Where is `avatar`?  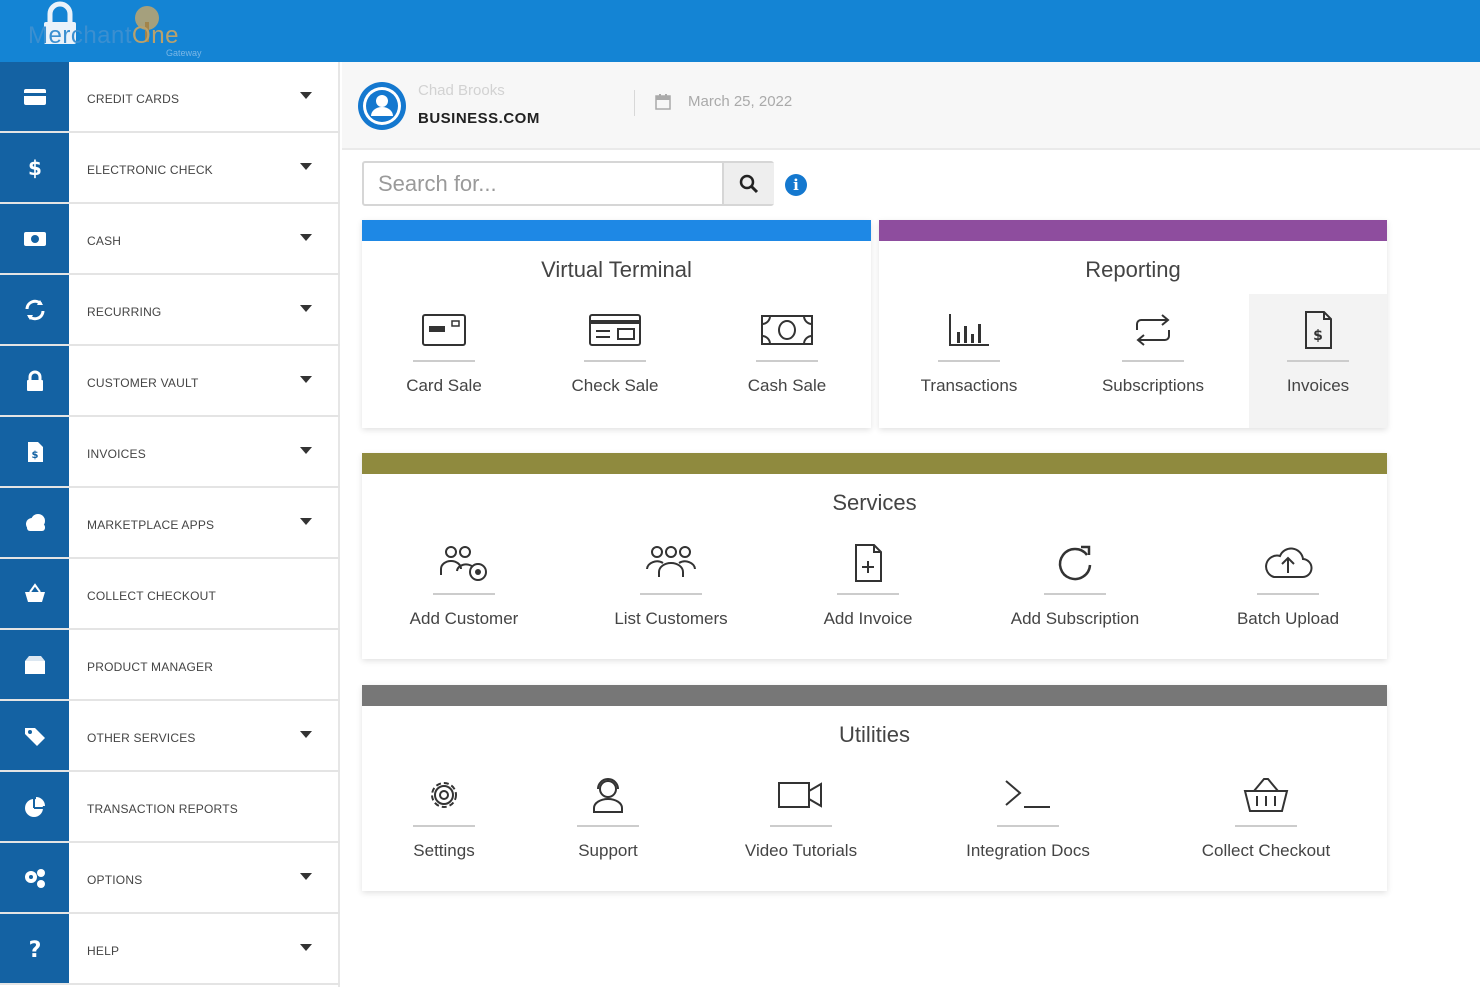
avatar is located at coordinates (382, 106).